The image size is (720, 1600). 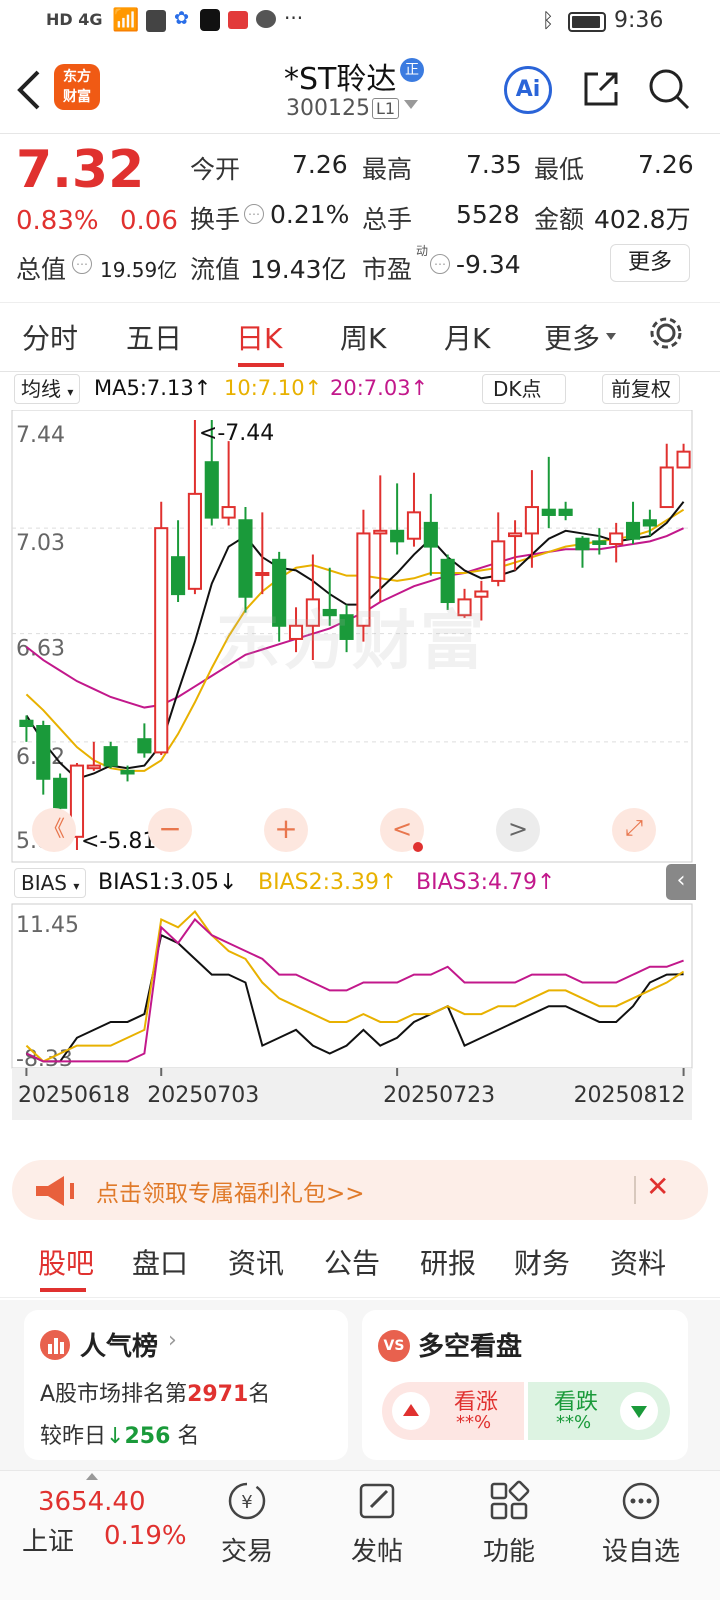 What do you see at coordinates (634, 830) in the screenshot?
I see `fullscreen-button: ⤢` at bounding box center [634, 830].